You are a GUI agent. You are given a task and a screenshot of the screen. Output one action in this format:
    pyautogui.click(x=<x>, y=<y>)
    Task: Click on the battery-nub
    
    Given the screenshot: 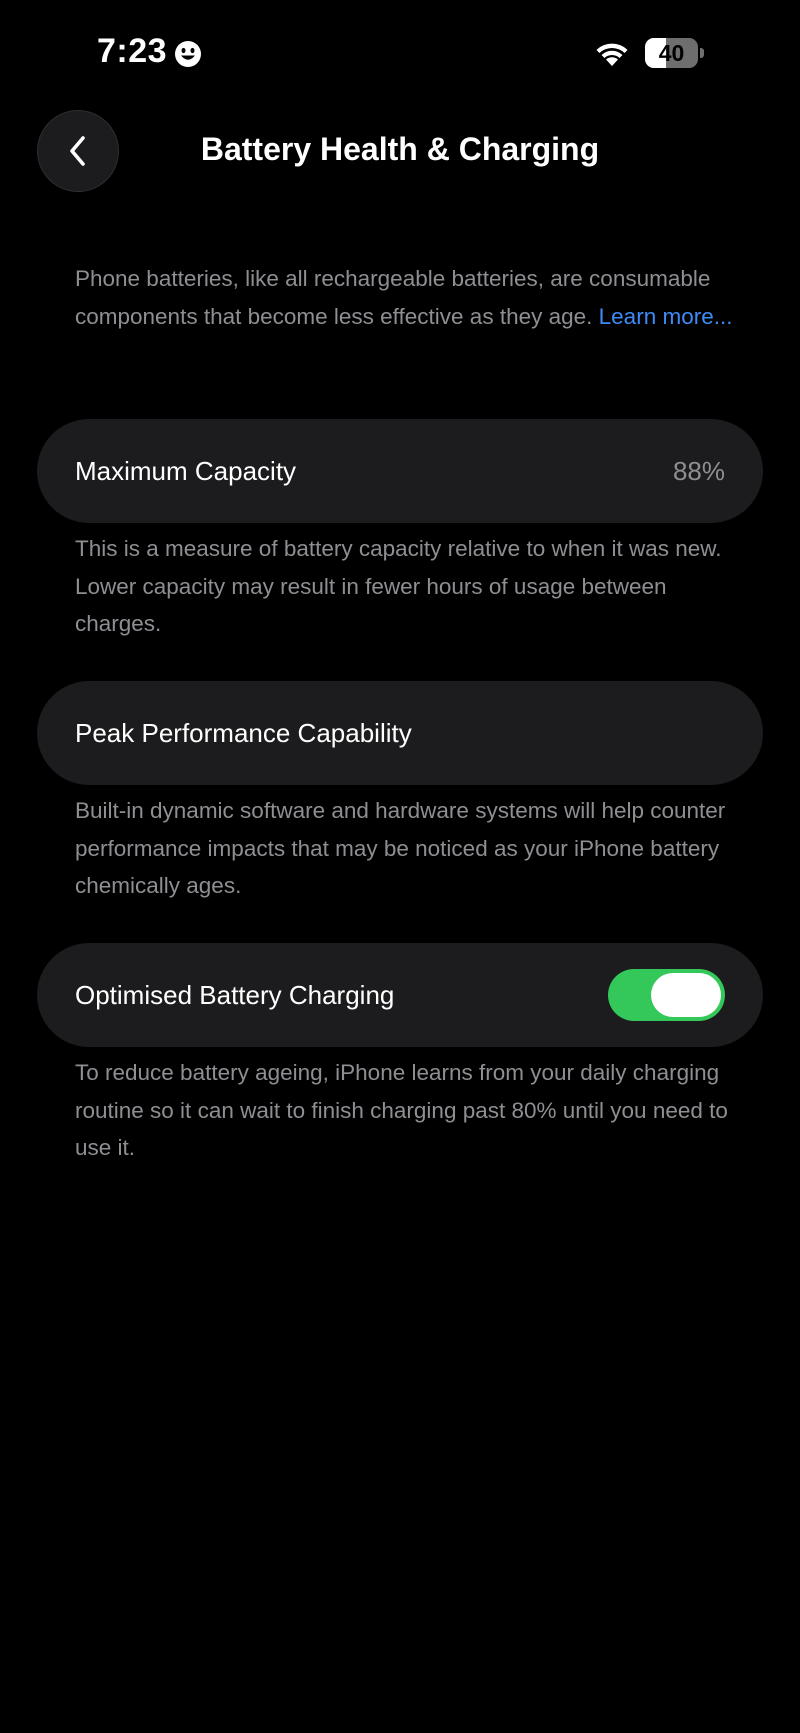 What is the action you would take?
    pyautogui.click(x=702, y=53)
    